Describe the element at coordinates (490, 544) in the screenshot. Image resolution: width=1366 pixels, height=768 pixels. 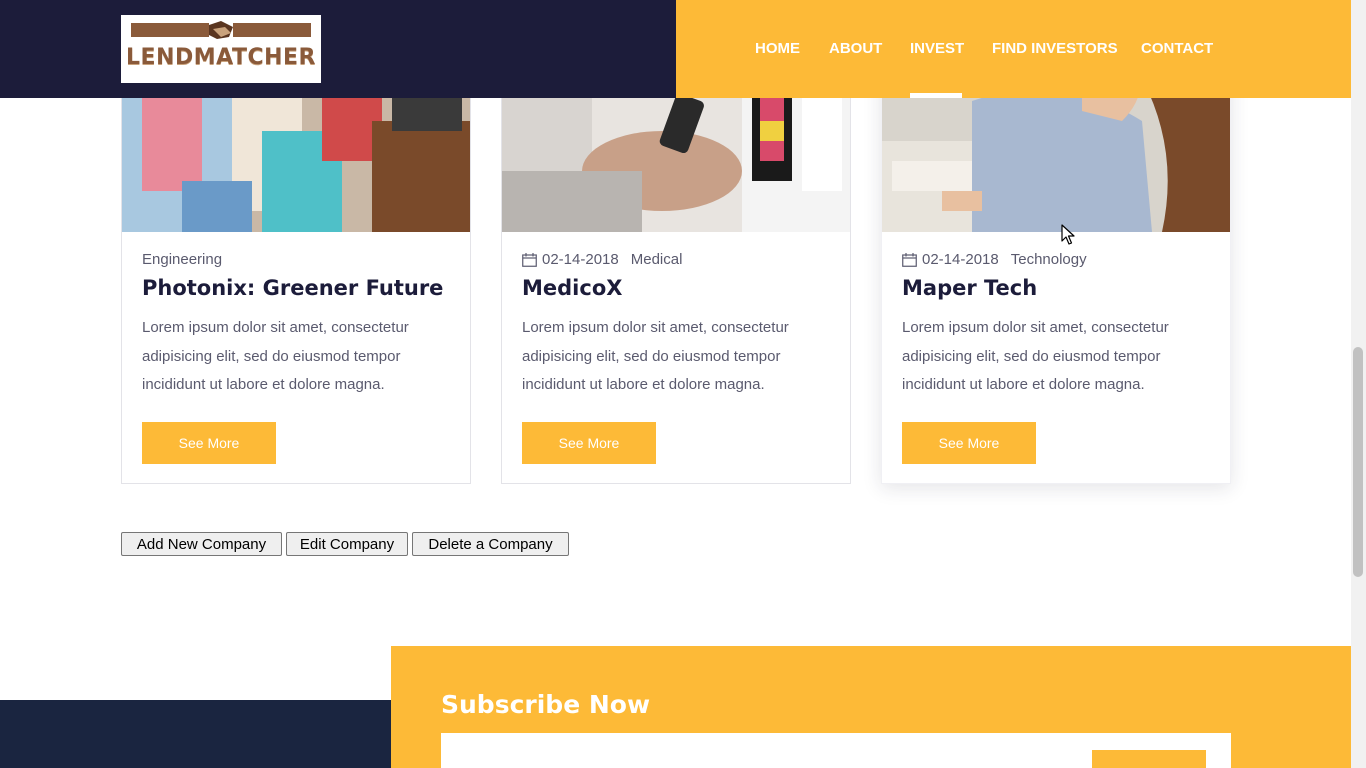
I see `delete-company-button: Delete a Company` at that location.